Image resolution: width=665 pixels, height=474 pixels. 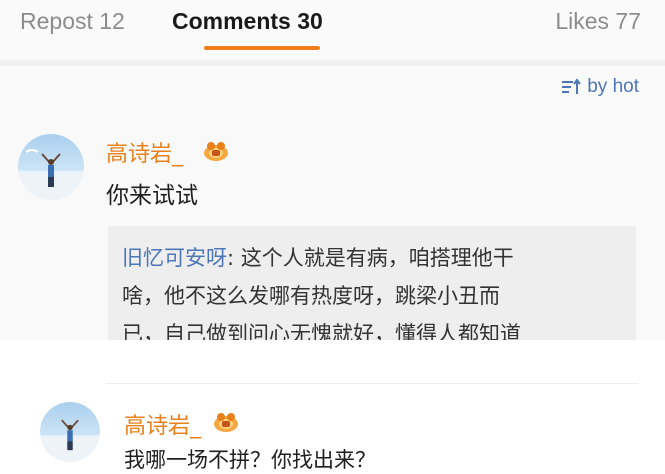 What do you see at coordinates (332, 368) in the screenshot?
I see `comment-separator` at bounding box center [332, 368].